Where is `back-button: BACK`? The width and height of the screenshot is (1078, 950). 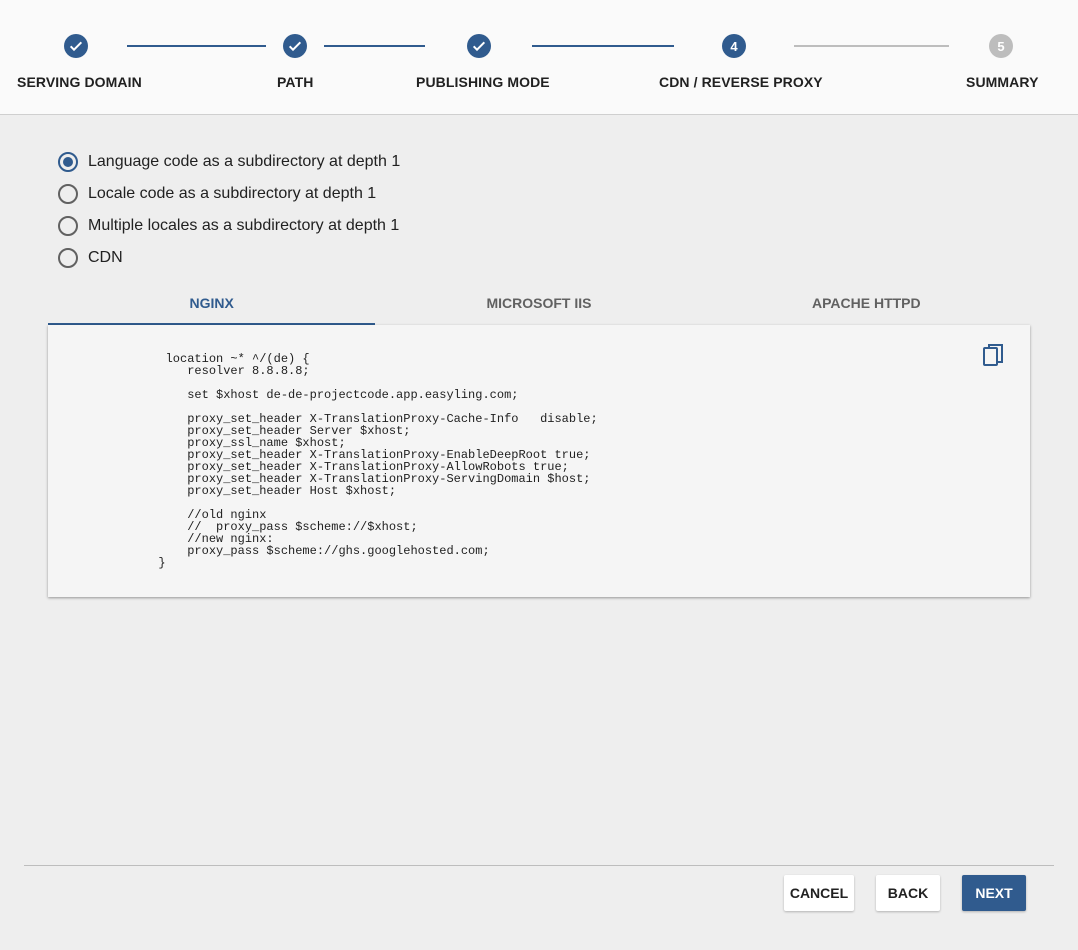
back-button: BACK is located at coordinates (908, 893).